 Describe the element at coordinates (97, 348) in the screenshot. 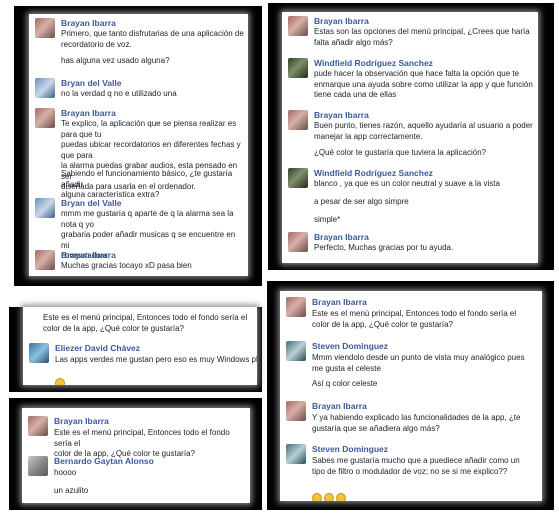

I see `author-name: Eliezer David Chávez` at that location.